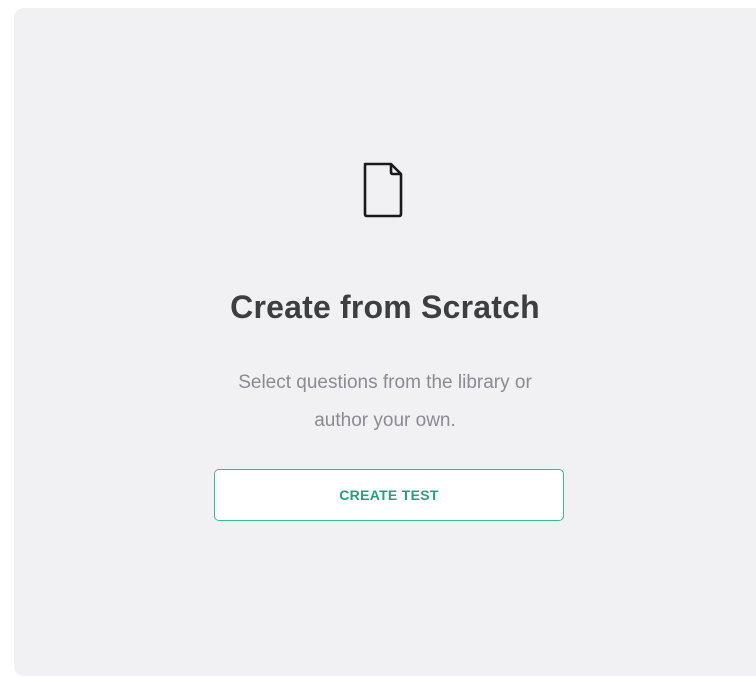 Image resolution: width=756 pixels, height=678 pixels. What do you see at coordinates (385, 382) in the screenshot?
I see `description-line-1: Select questions from the library or` at bounding box center [385, 382].